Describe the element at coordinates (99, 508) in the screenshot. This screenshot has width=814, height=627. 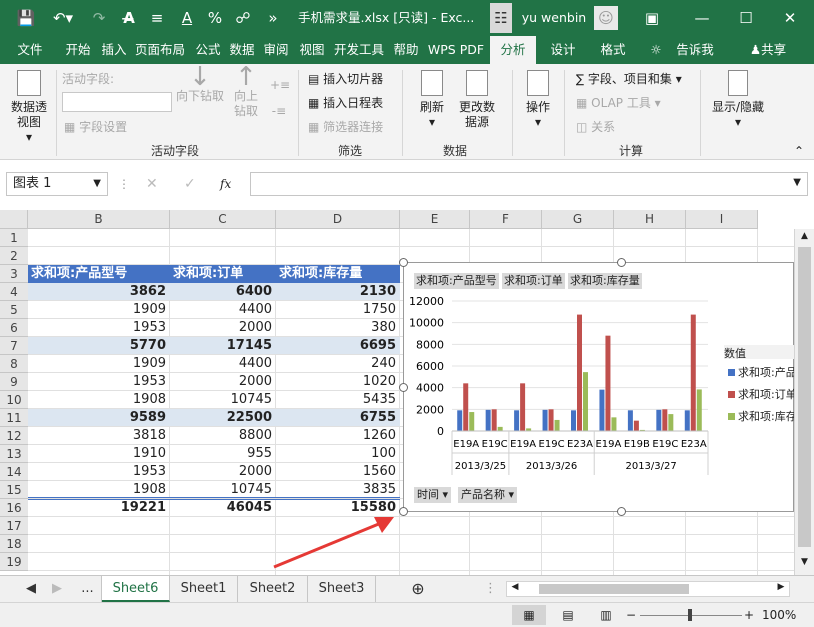
I see `pivot-value-cell: 19221` at that location.